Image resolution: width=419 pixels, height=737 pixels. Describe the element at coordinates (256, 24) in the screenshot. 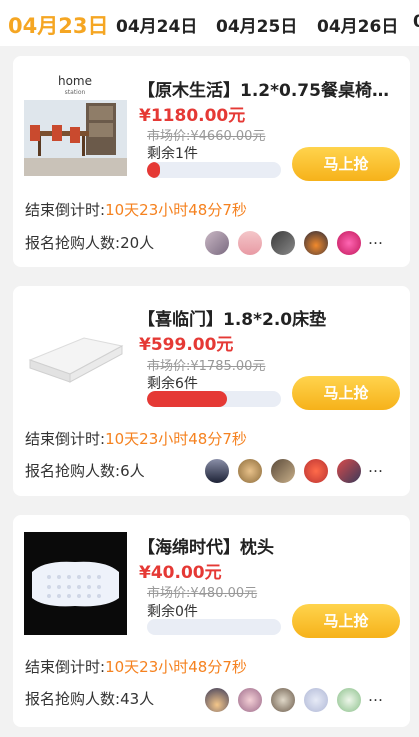

I see `tab-04-25: 04月25日` at that location.